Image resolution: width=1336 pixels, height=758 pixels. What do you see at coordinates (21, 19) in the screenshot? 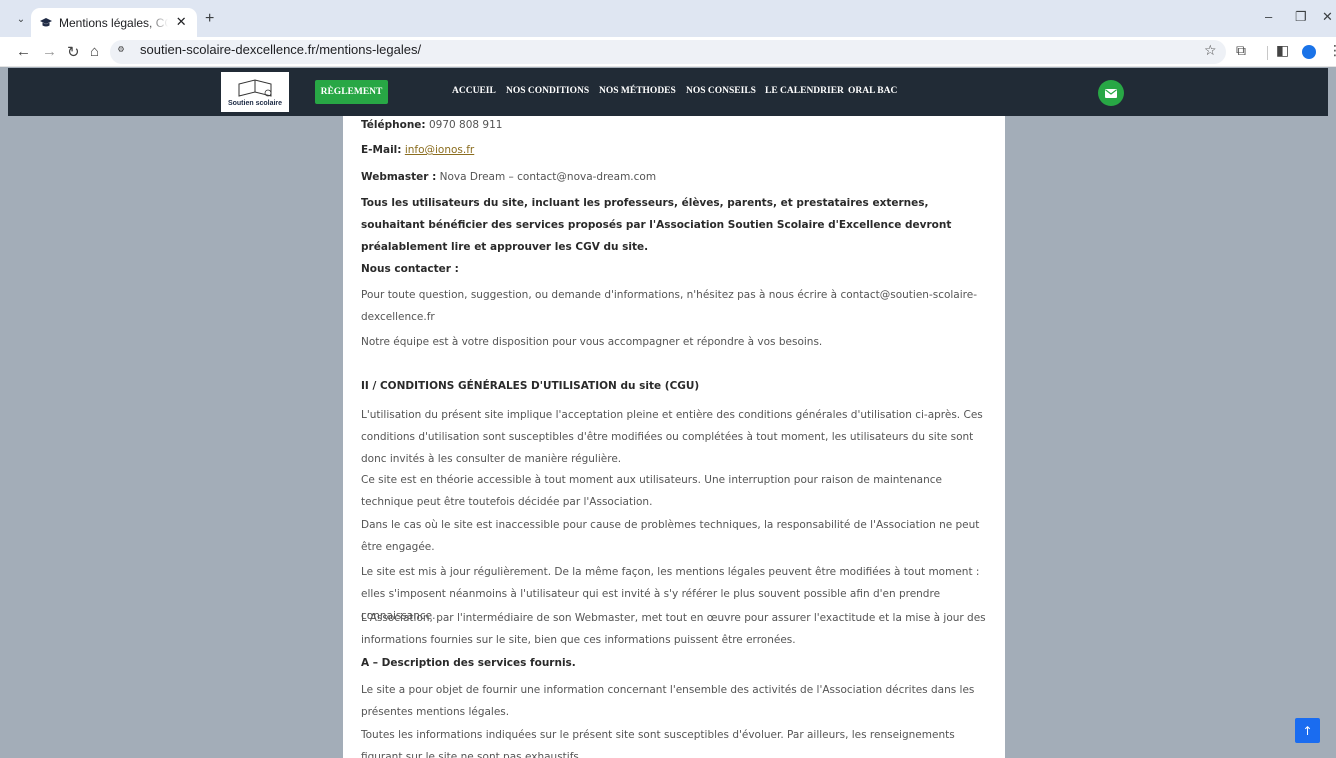
I see `tab-list-button: ⌄` at bounding box center [21, 19].